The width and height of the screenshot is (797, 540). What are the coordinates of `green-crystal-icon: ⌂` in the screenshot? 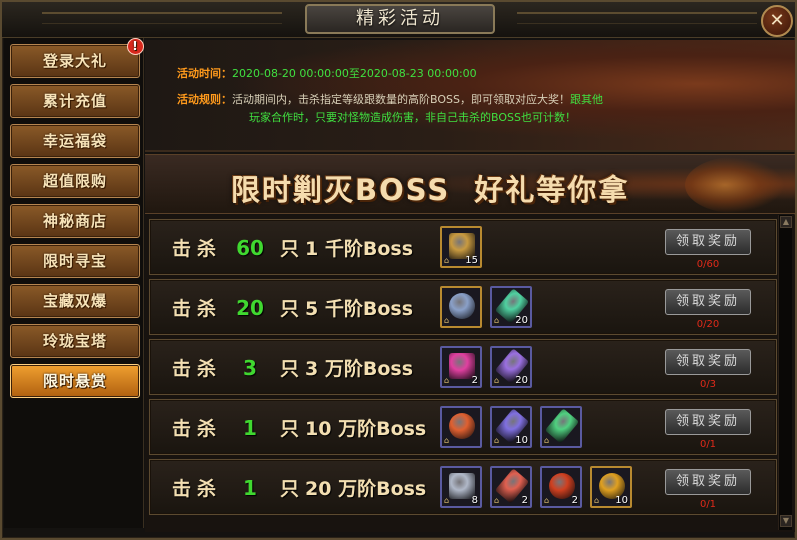 It's located at (561, 427).